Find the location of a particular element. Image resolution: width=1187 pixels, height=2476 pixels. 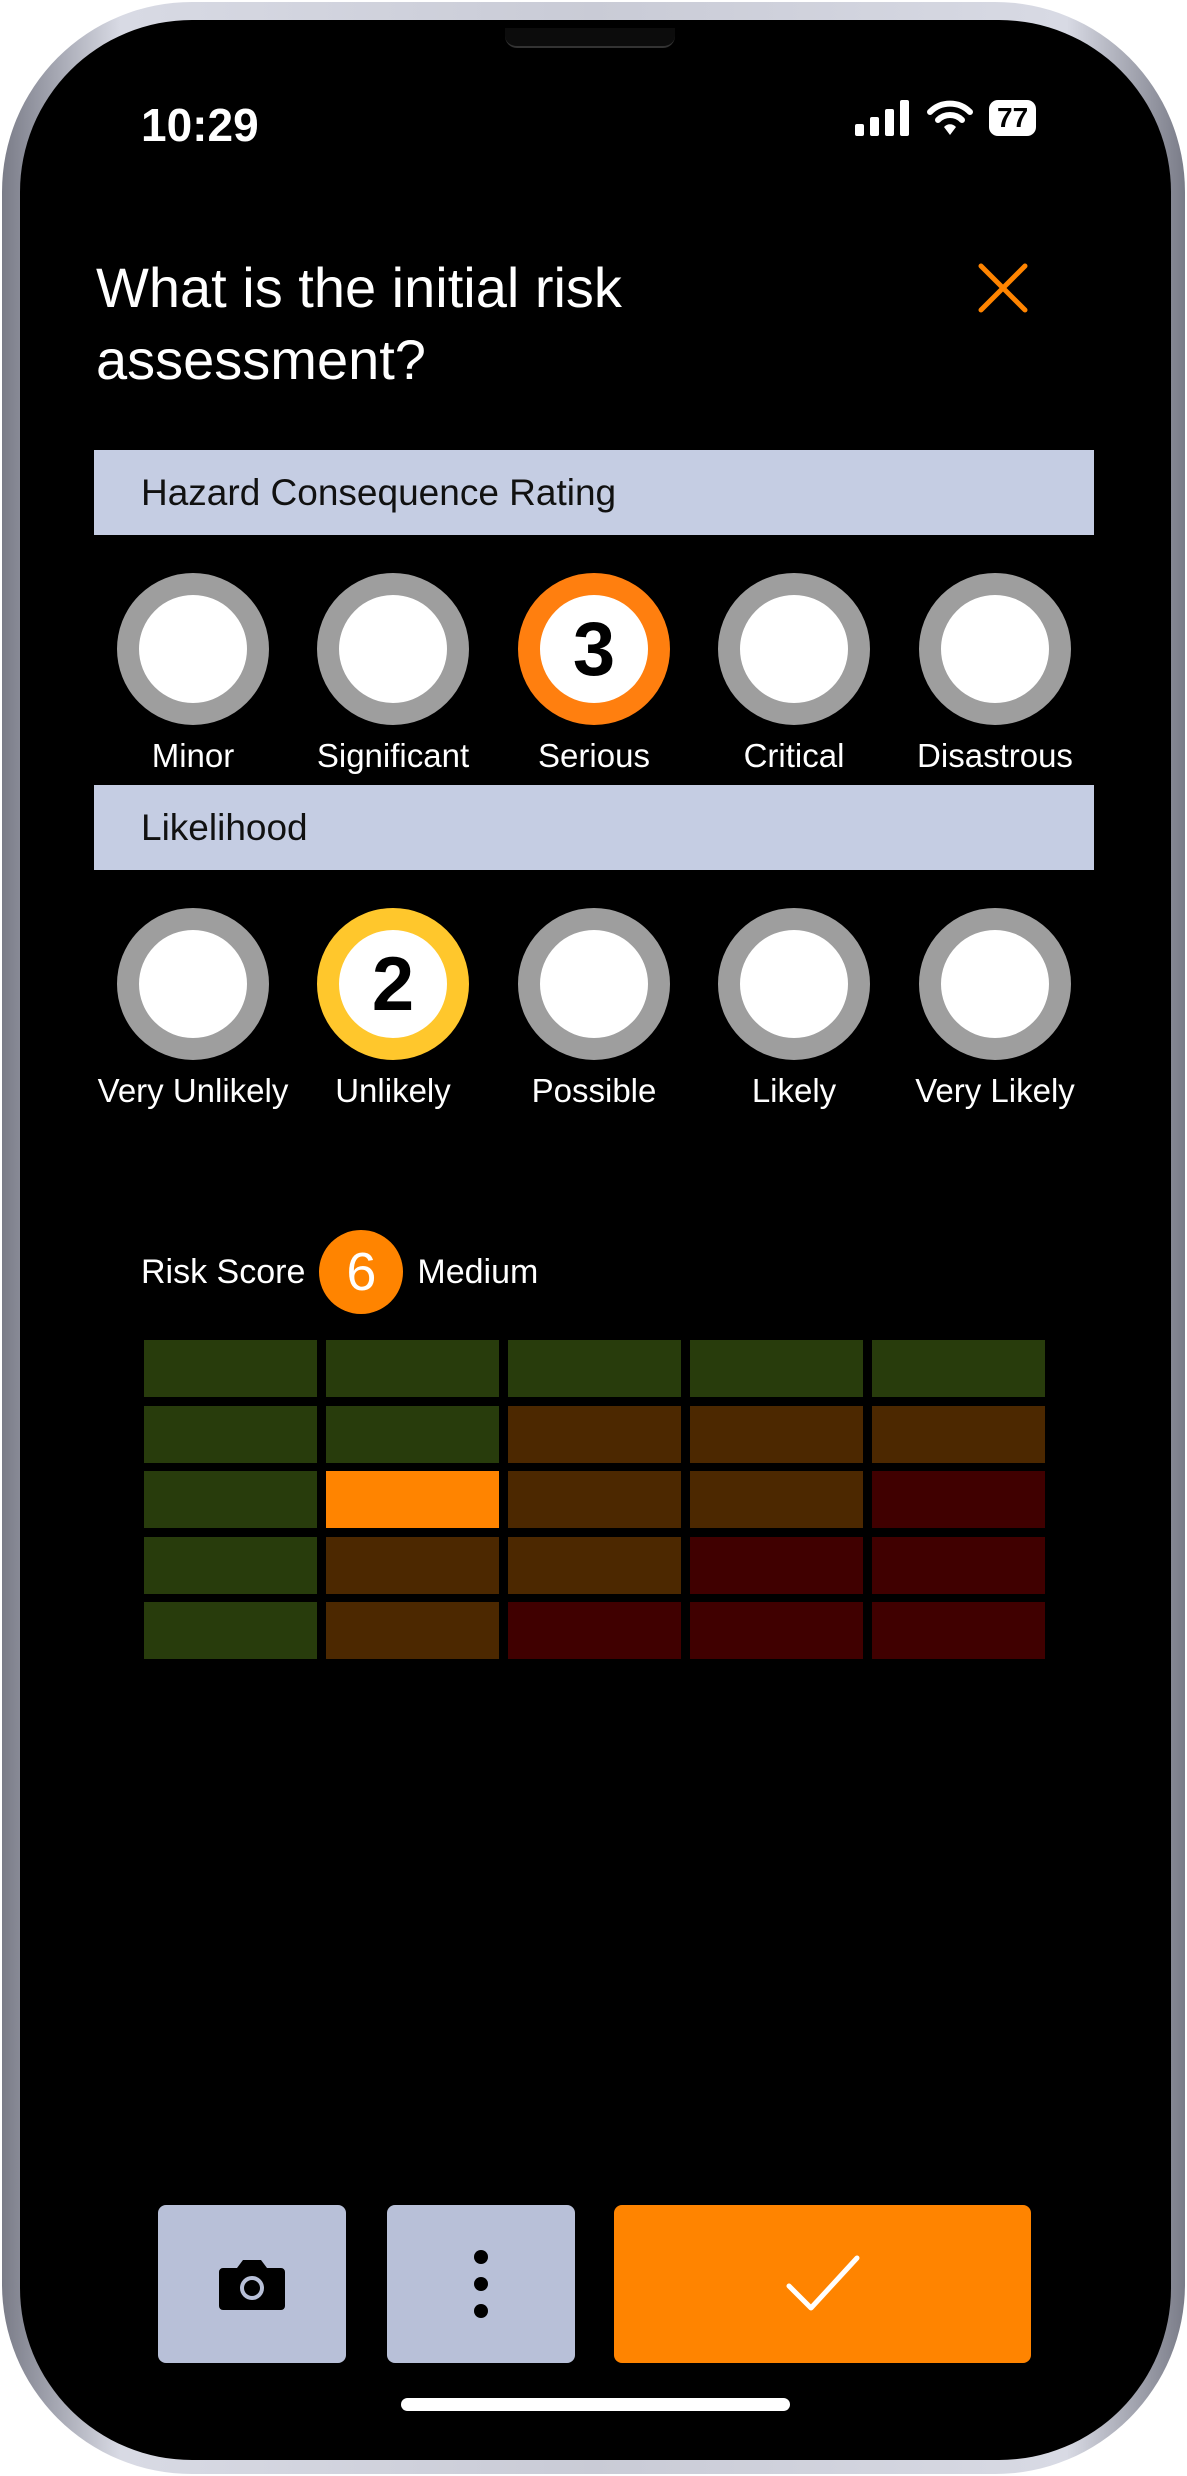

likelihood-option-label: Very Likely is located at coordinates (995, 1090).